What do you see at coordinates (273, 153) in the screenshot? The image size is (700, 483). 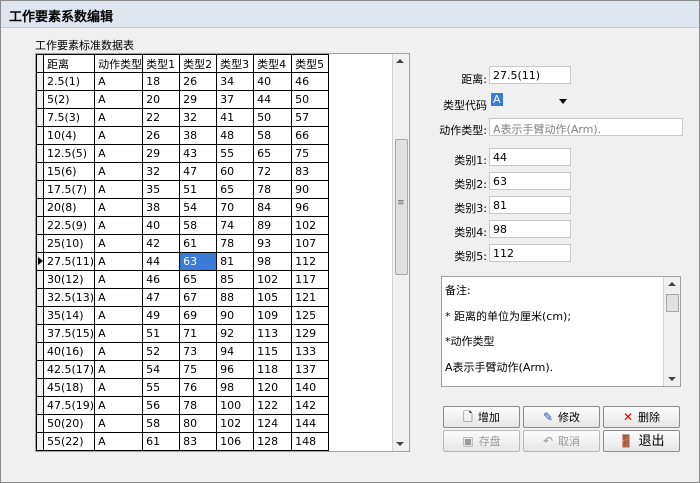 I see `table-cell: 65` at bounding box center [273, 153].